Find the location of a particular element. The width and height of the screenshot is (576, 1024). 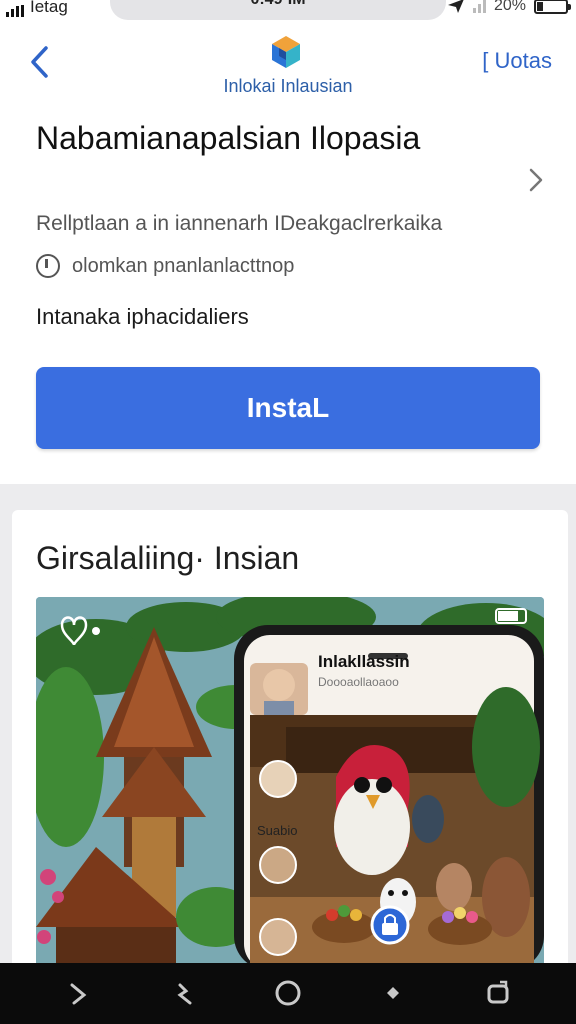

status-left: Ietag is located at coordinates (37, 8).